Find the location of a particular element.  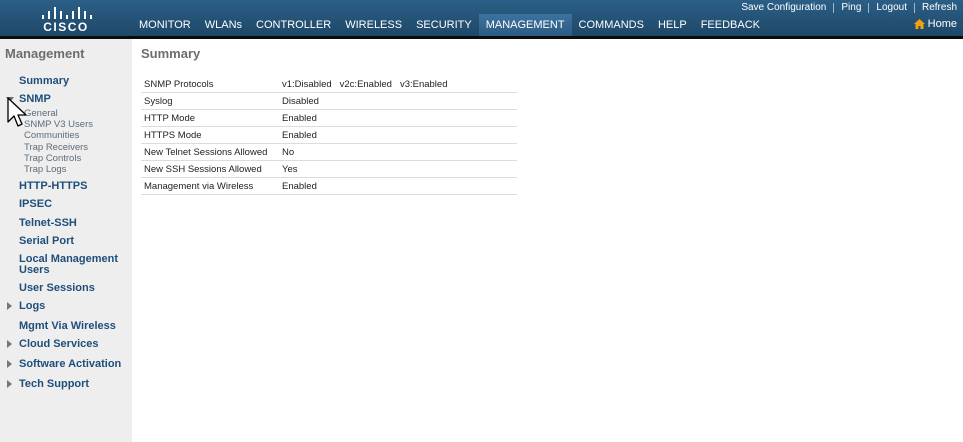

sidebar-subitem-communities: Communities is located at coordinates (51, 135).